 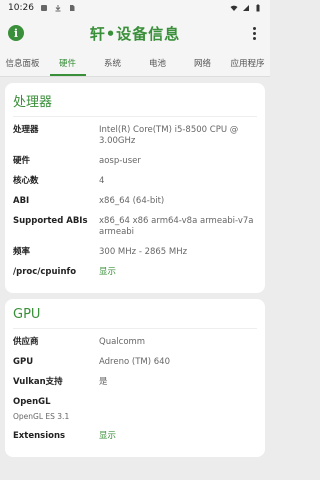 What do you see at coordinates (254, 33) in the screenshot?
I see `more-options-icon` at bounding box center [254, 33].